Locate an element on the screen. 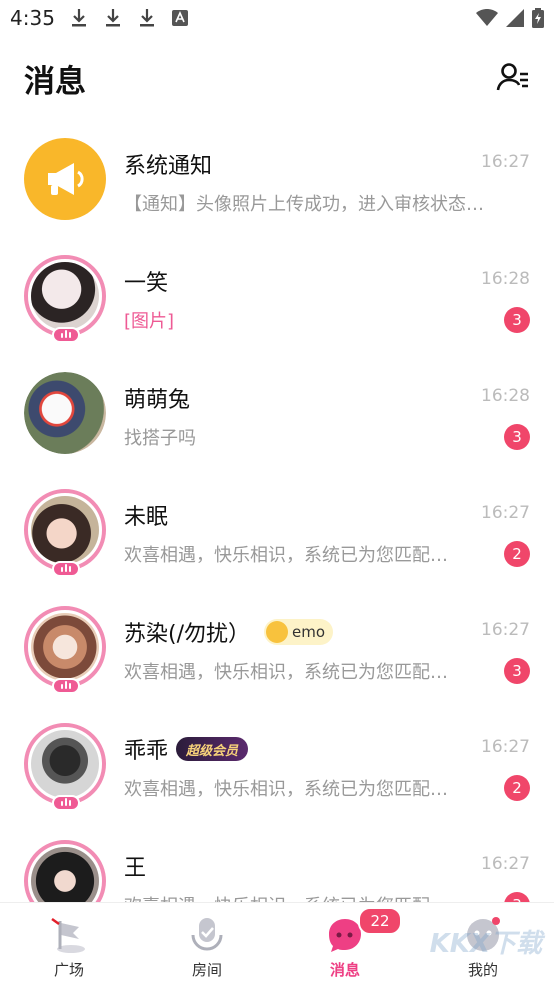 Image resolution: width=554 pixels, height=985 pixels. sad-face-icon is located at coordinates (277, 632).